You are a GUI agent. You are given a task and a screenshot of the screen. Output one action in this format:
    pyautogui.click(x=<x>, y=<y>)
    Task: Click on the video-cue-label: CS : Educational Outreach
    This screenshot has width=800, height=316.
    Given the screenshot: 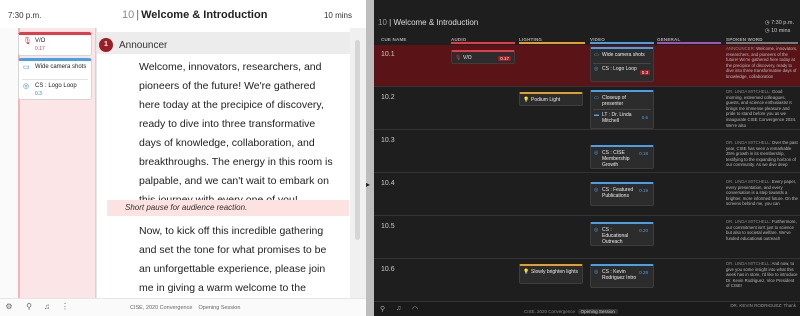 What is the action you would take?
    pyautogui.click(x=615, y=236)
    